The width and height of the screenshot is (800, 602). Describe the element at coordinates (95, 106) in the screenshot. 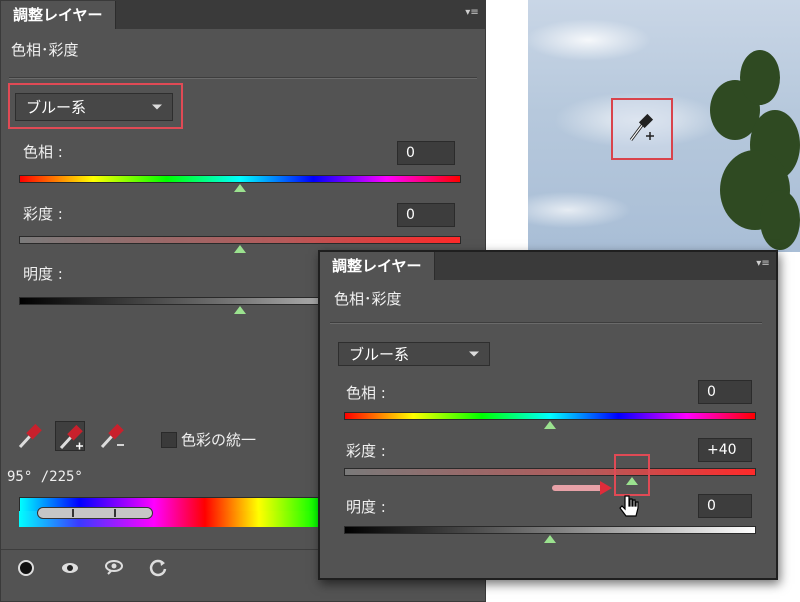

I see `dropdown-highlight` at that location.